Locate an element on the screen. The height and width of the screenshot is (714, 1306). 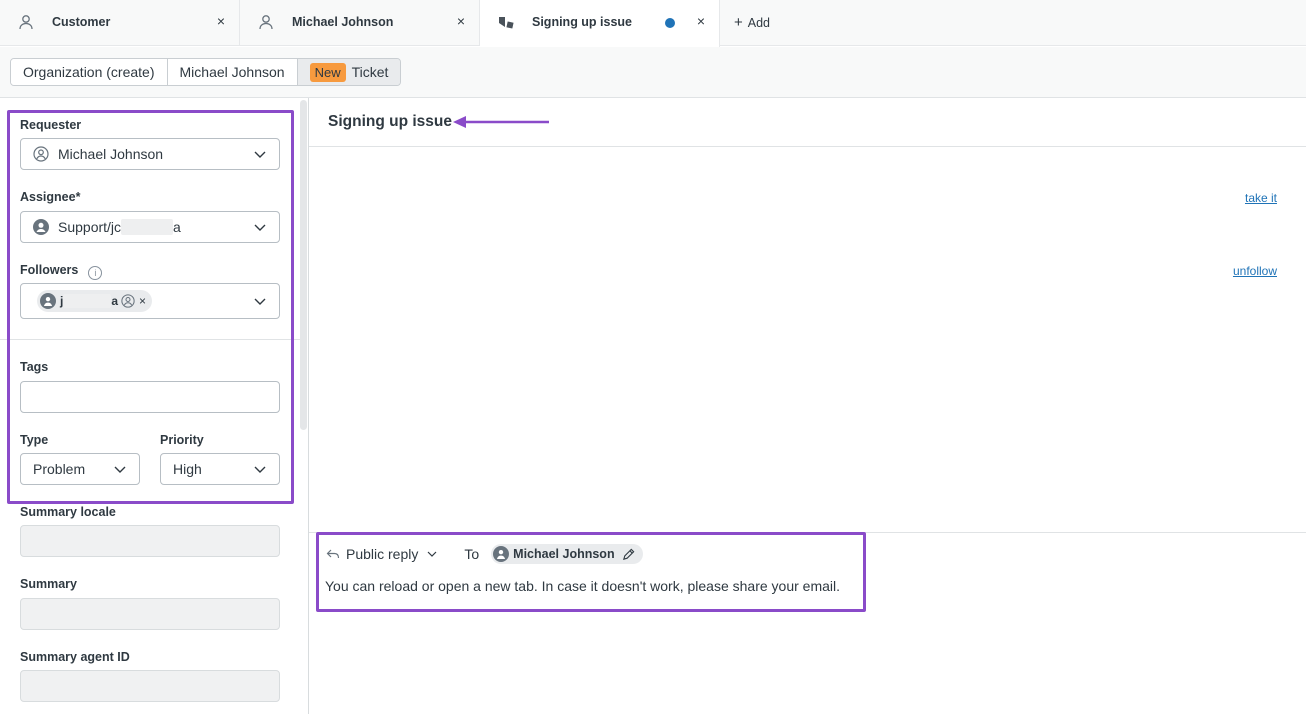
follower-name-suffix: a is located at coordinates (115, 301).